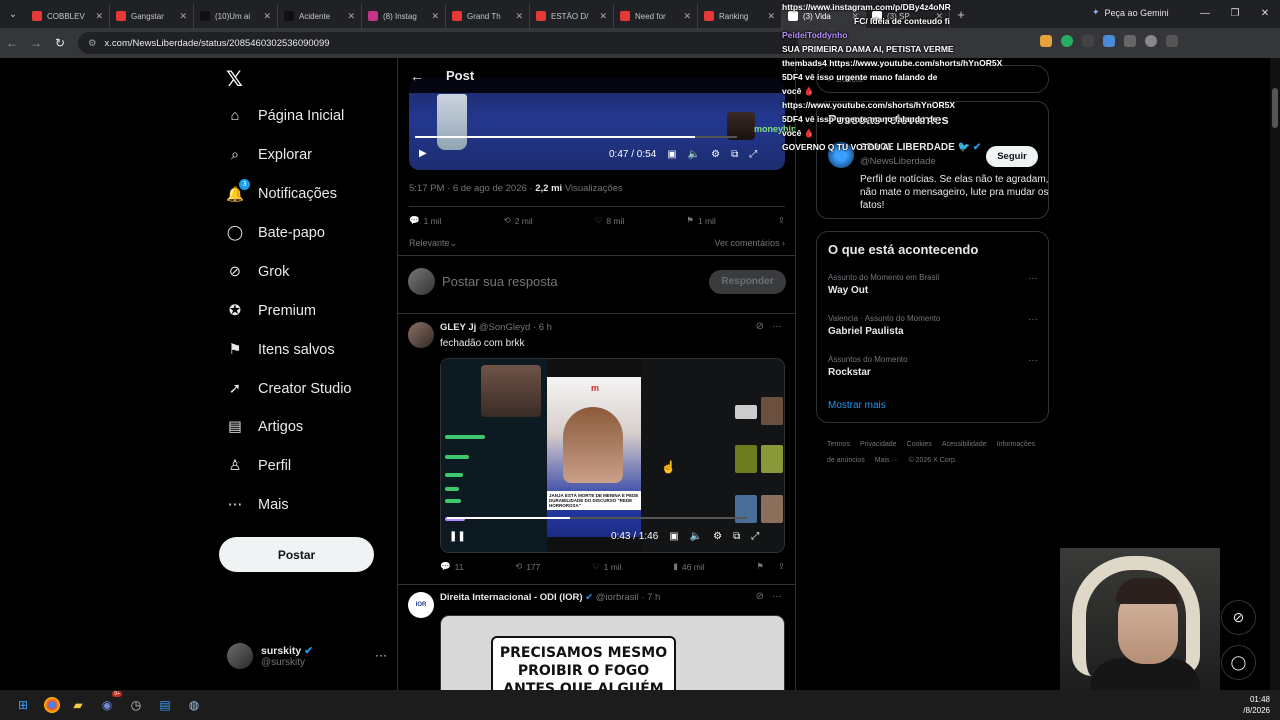 This screenshot has width=1280, height=720. Describe the element at coordinates (518, 220) in the screenshot. I see `repost-button: ⟲ 2 mil` at that location.